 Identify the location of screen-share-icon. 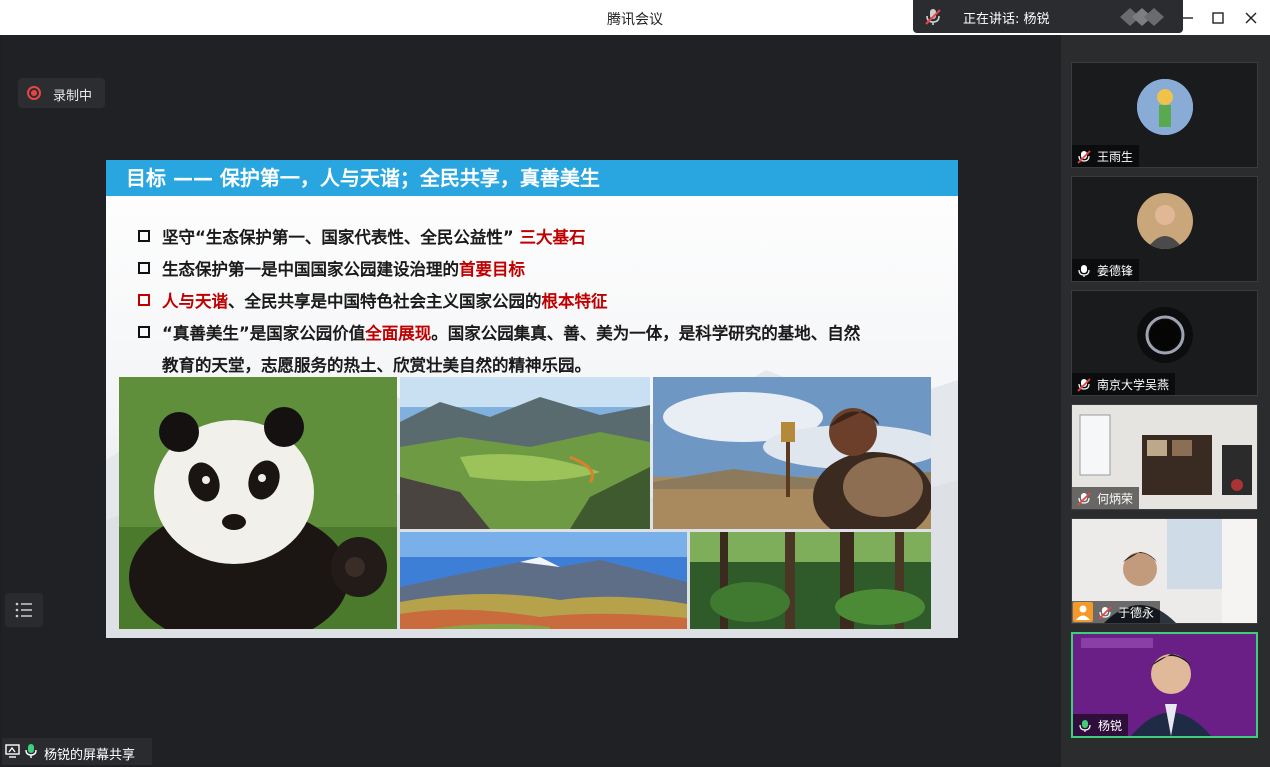
(12, 751).